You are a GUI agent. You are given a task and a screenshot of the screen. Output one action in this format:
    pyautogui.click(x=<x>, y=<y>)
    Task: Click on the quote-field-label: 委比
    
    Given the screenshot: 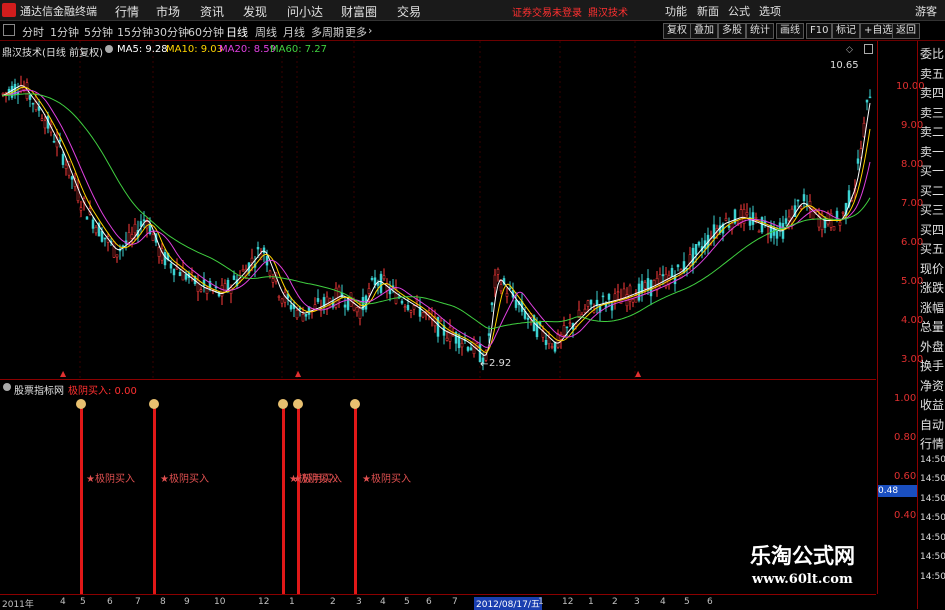 What is the action you would take?
    pyautogui.click(x=932, y=54)
    